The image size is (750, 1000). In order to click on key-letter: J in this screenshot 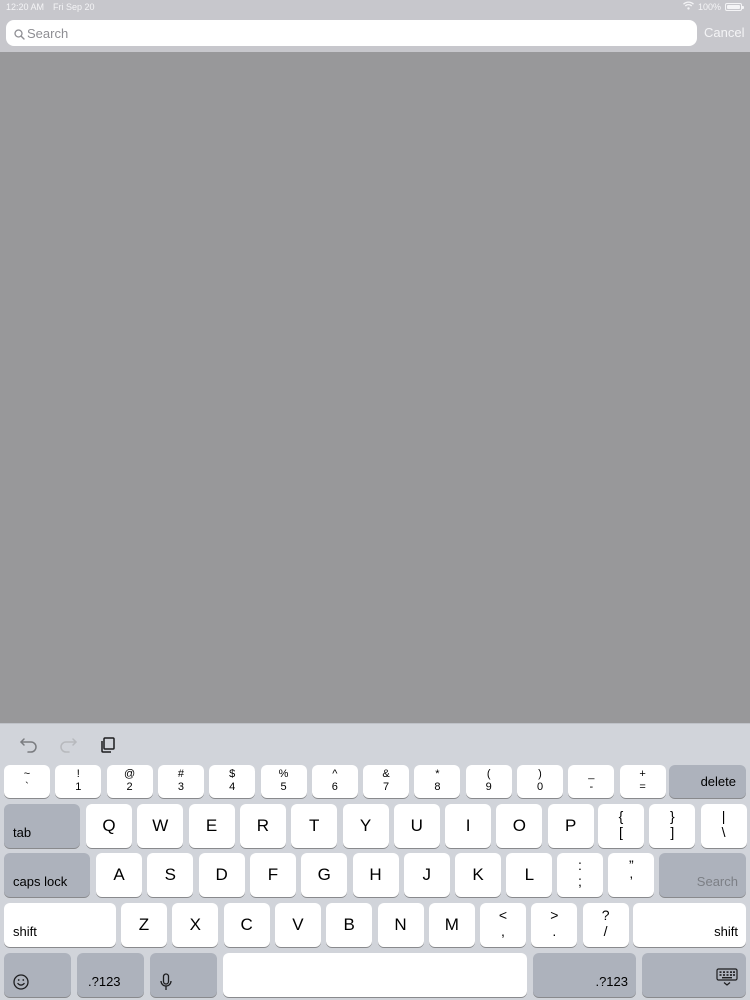, I will do `click(427, 874)`.